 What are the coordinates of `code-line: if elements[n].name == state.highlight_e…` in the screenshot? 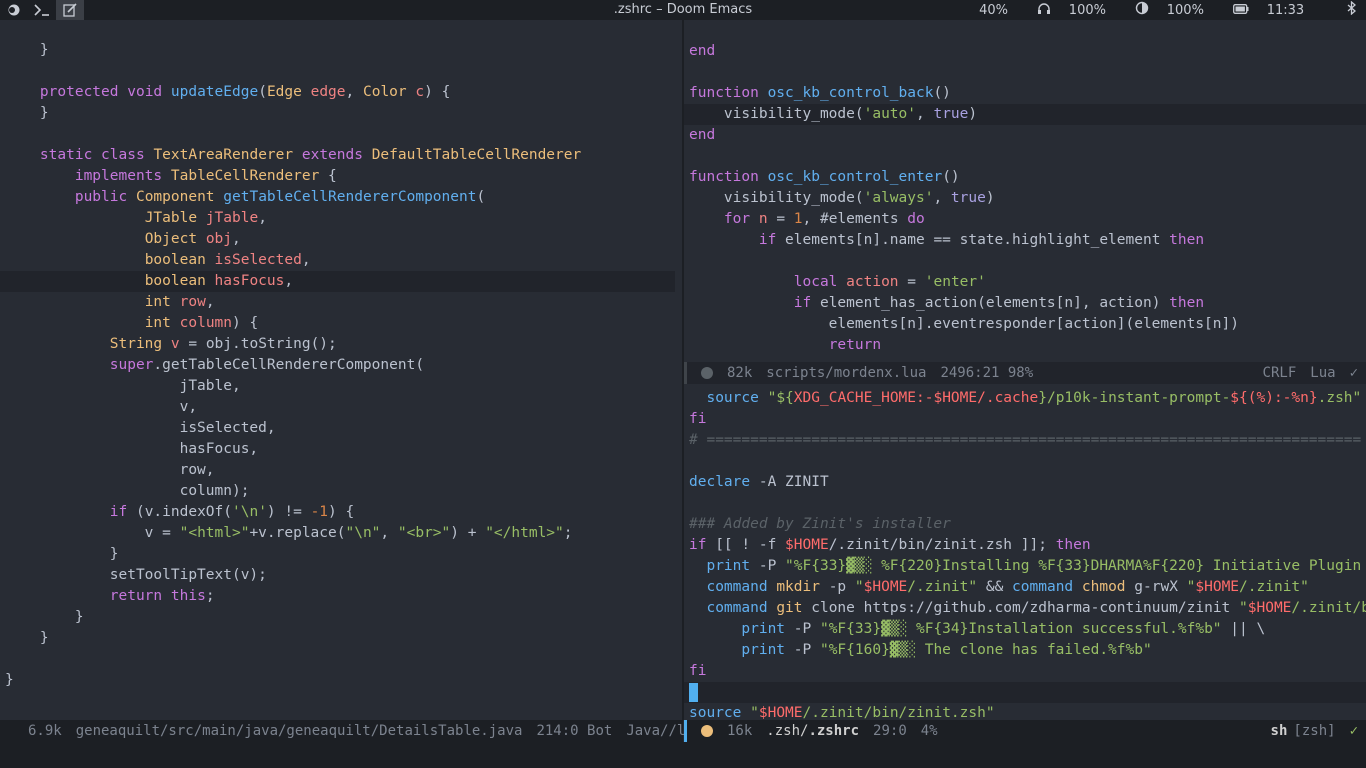 It's located at (1025, 240).